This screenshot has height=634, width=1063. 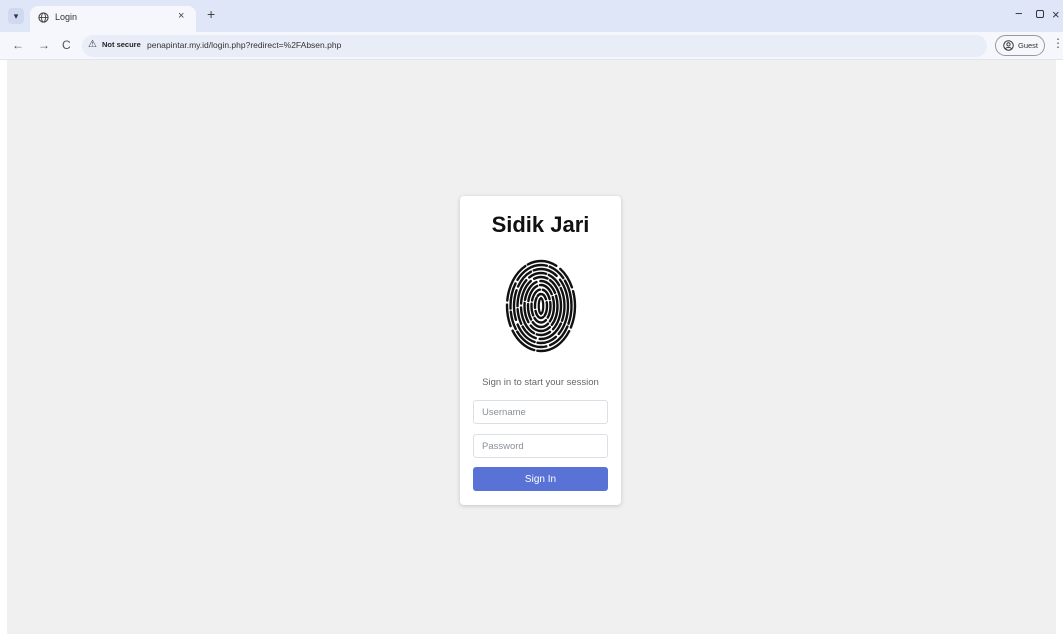 What do you see at coordinates (181, 16) in the screenshot?
I see `tab-close-icon: ×` at bounding box center [181, 16].